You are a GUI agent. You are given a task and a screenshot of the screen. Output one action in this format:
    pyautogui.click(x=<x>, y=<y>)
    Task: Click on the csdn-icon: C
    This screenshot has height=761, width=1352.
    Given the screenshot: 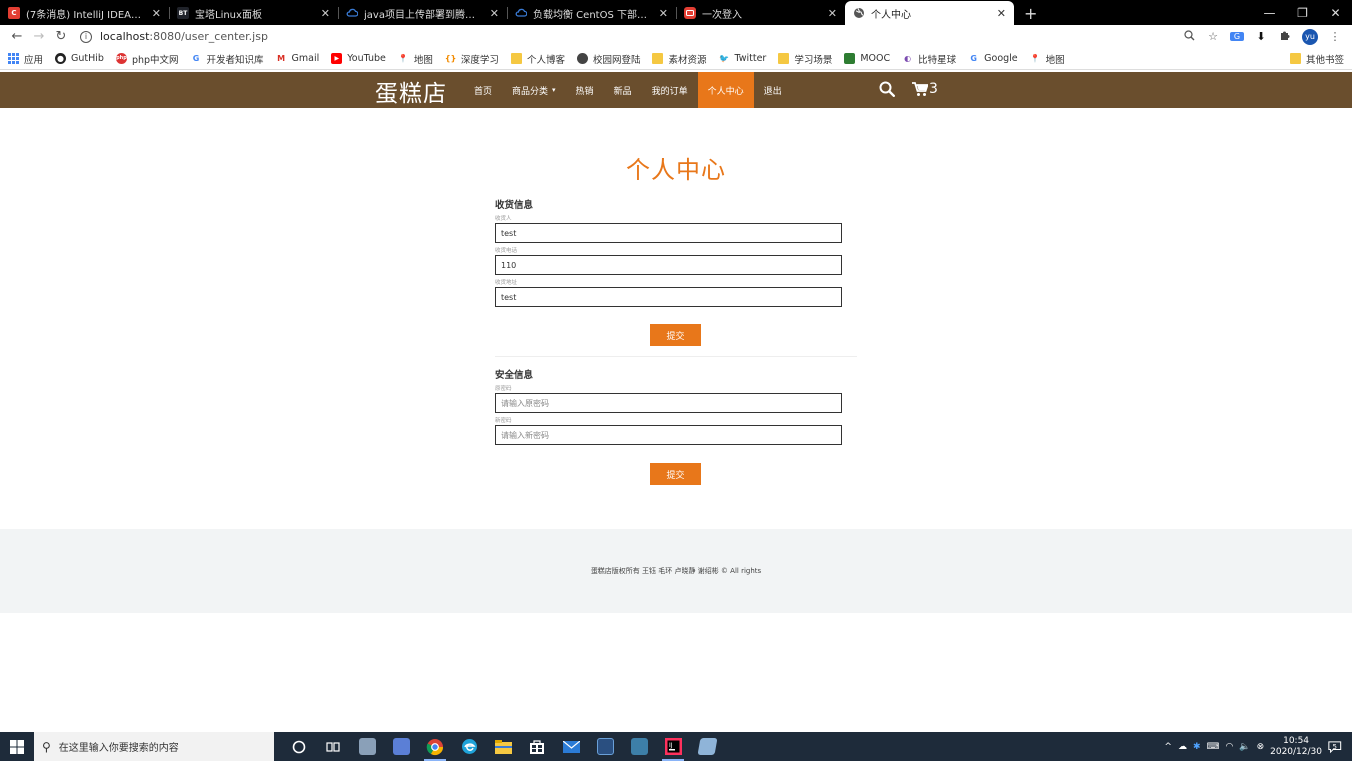 What is the action you would take?
    pyautogui.click(x=14, y=13)
    